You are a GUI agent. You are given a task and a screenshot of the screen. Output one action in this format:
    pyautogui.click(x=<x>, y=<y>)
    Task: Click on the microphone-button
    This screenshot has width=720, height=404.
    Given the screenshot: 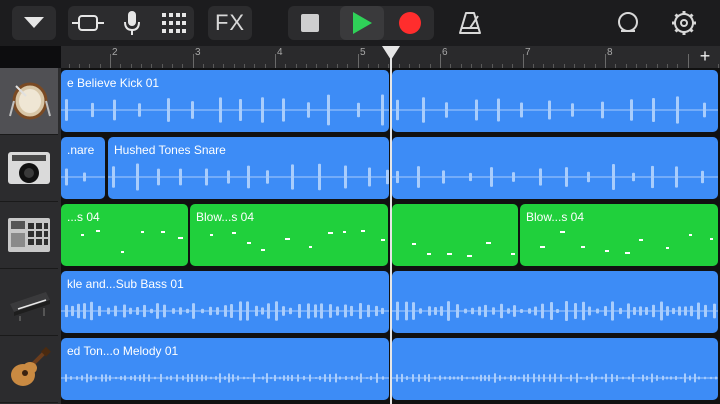 What is the action you would take?
    pyautogui.click(x=132, y=23)
    